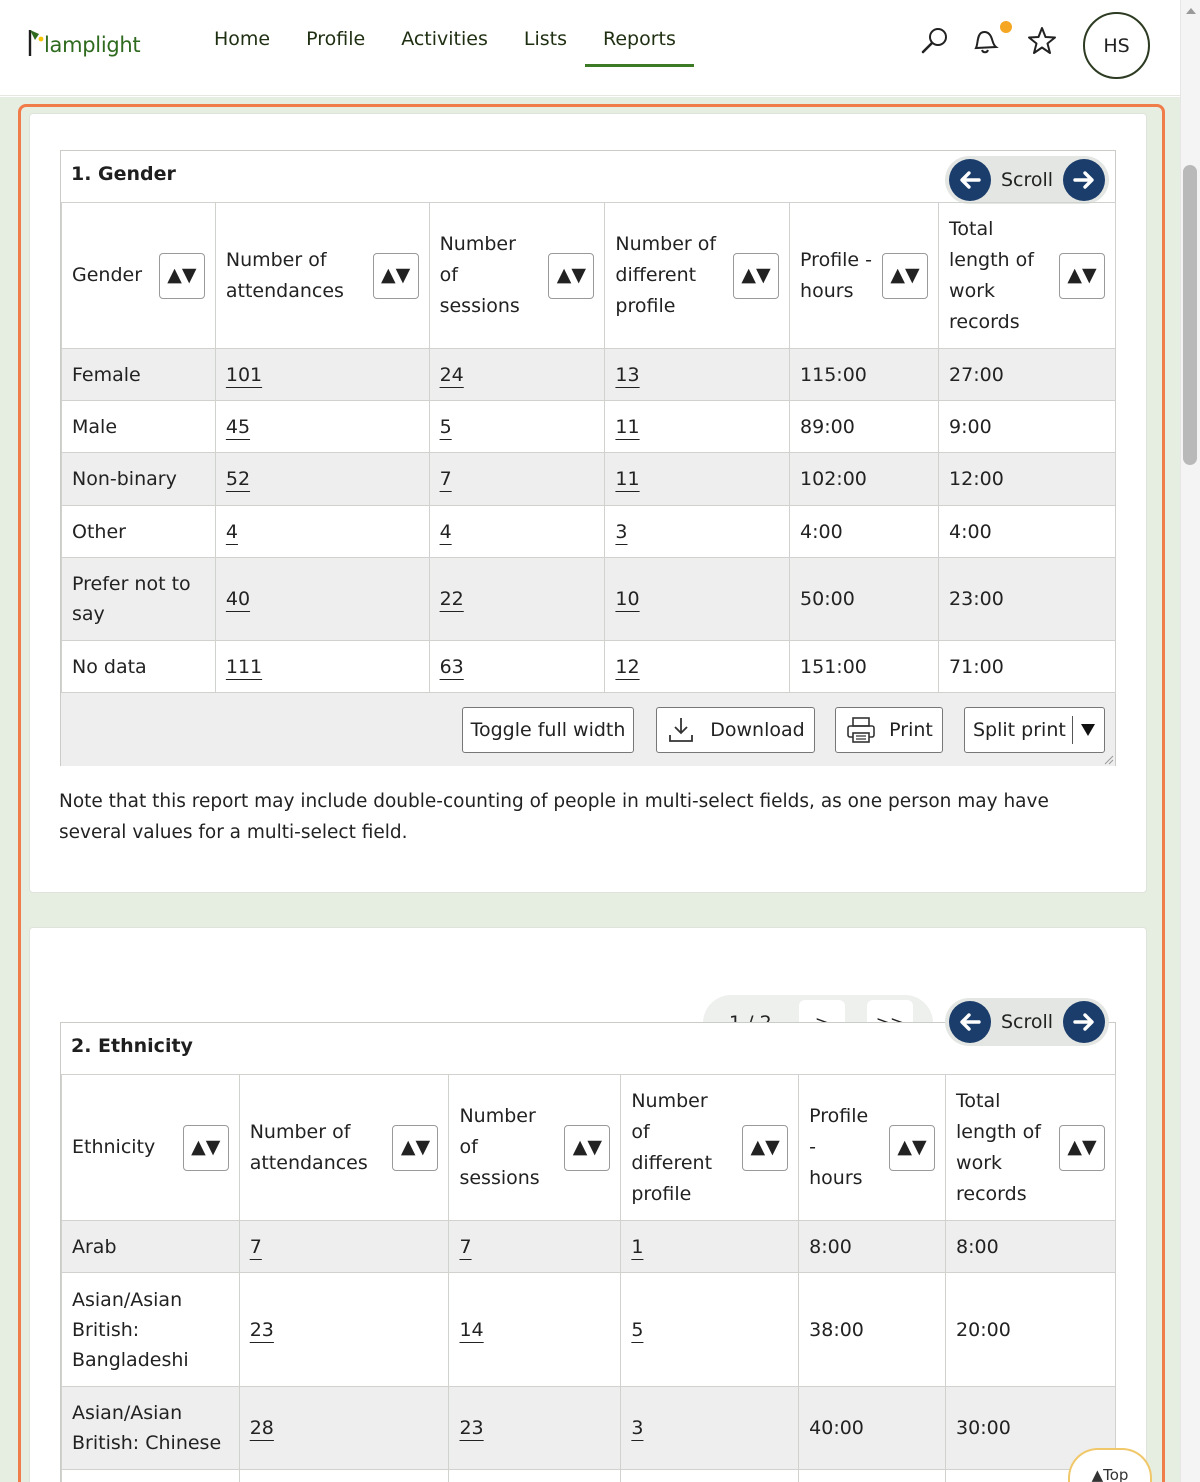  What do you see at coordinates (985, 41) in the screenshot?
I see `bell-icon` at bounding box center [985, 41].